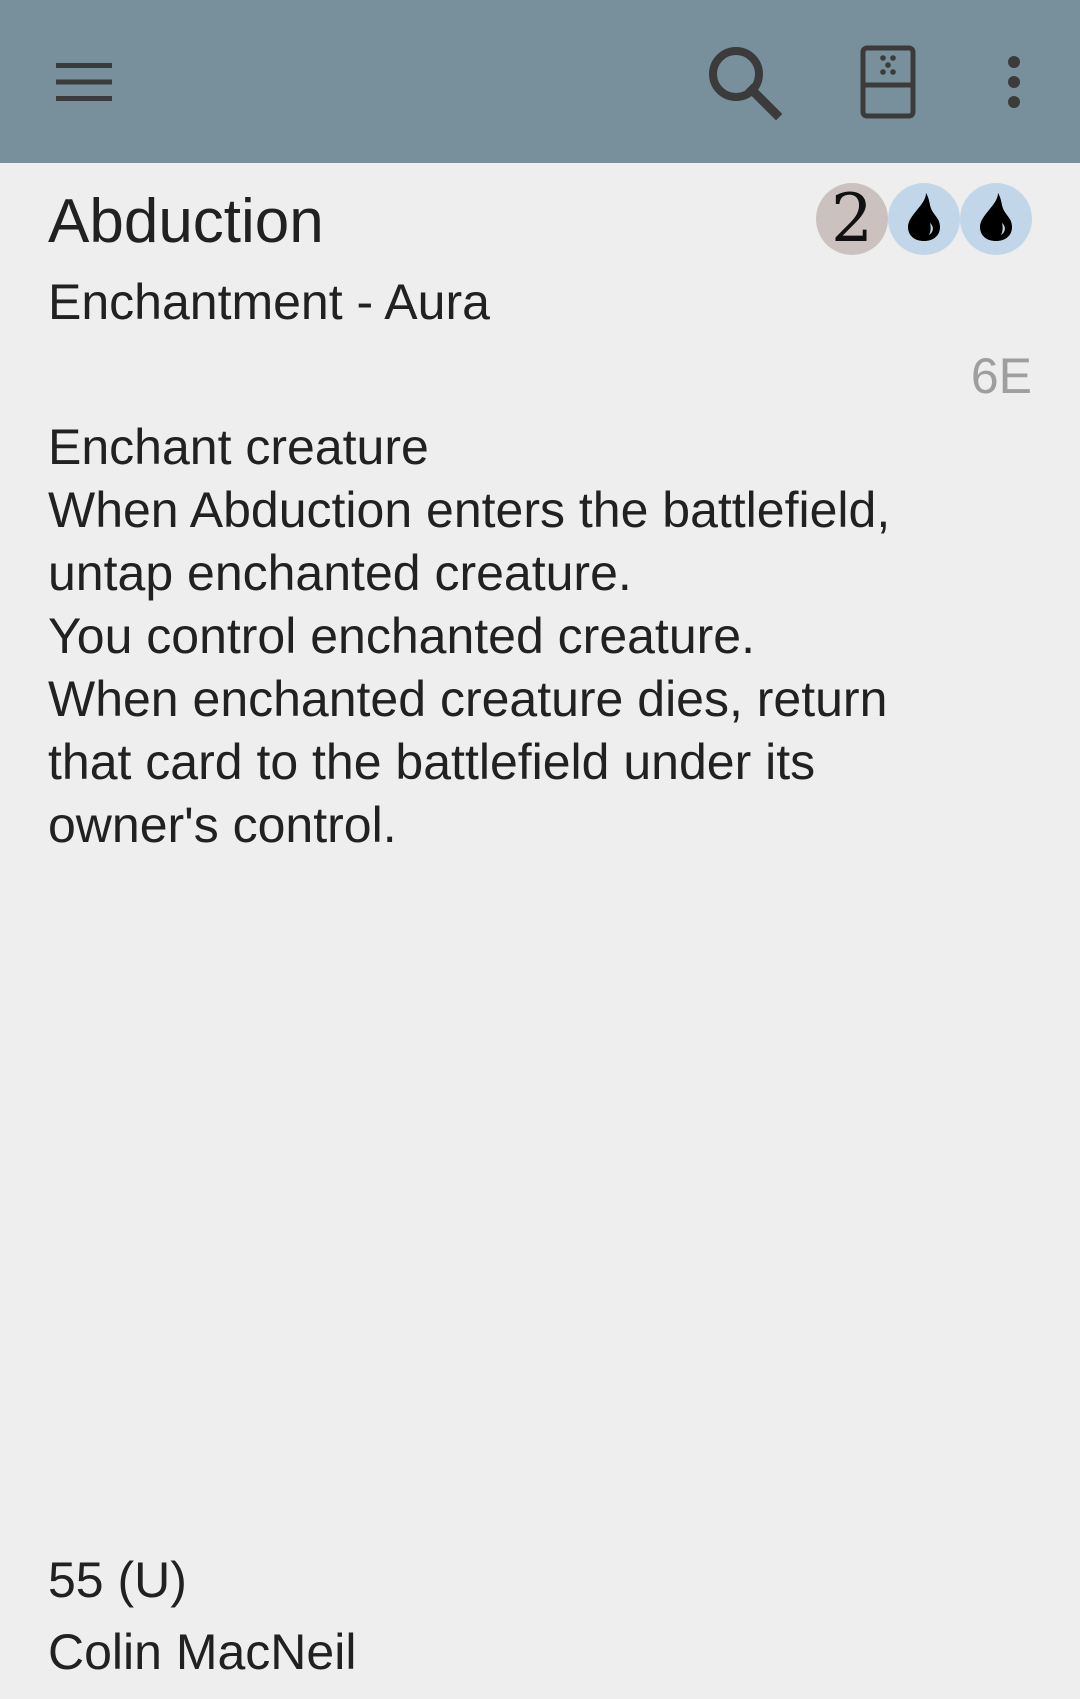  What do you see at coordinates (540, 81) in the screenshot?
I see `app-toolbar` at bounding box center [540, 81].